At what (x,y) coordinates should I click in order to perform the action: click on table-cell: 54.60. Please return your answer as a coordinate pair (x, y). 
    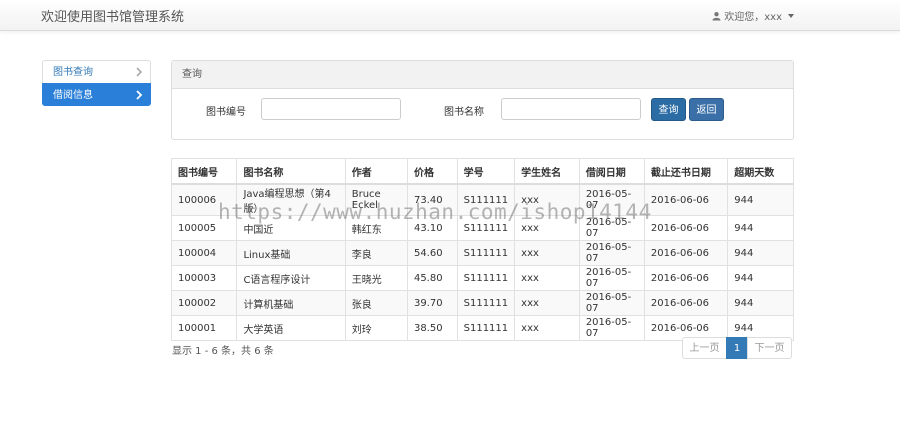
    Looking at the image, I should click on (432, 253).